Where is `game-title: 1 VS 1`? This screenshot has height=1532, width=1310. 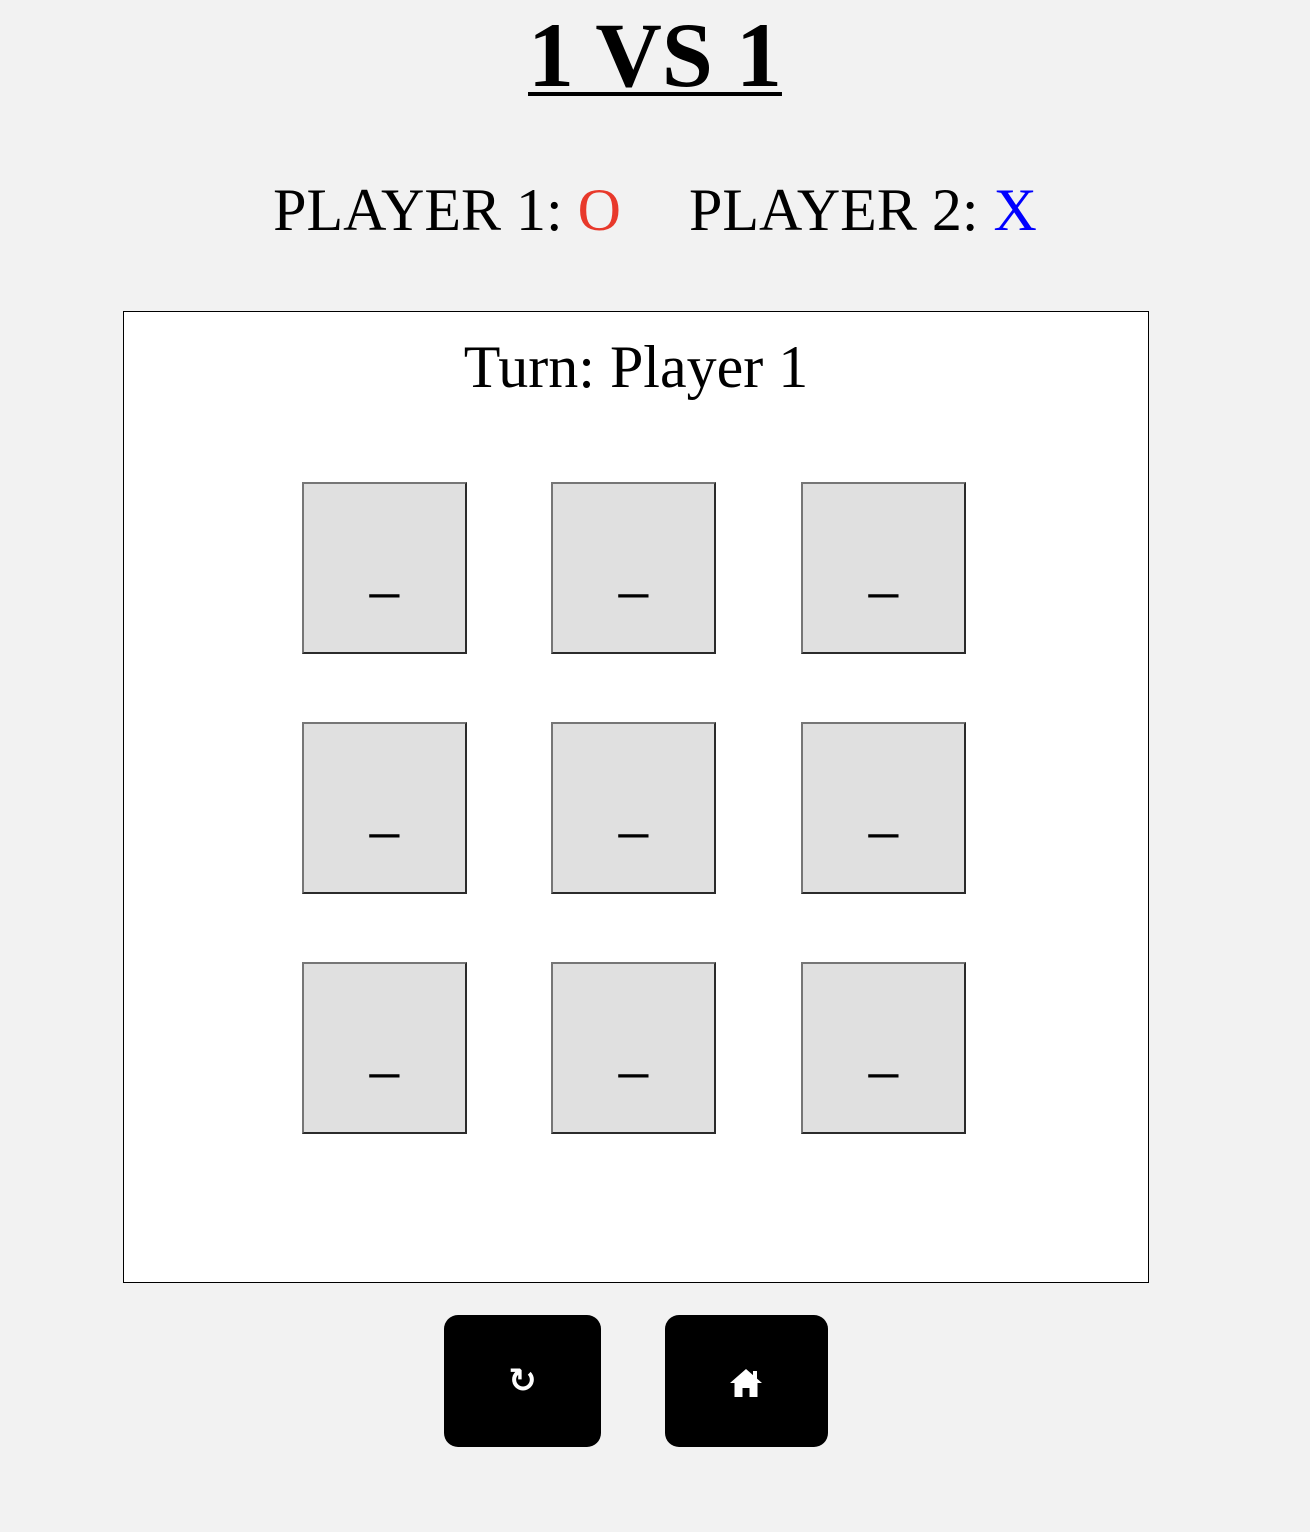 game-title: 1 VS 1 is located at coordinates (655, 55).